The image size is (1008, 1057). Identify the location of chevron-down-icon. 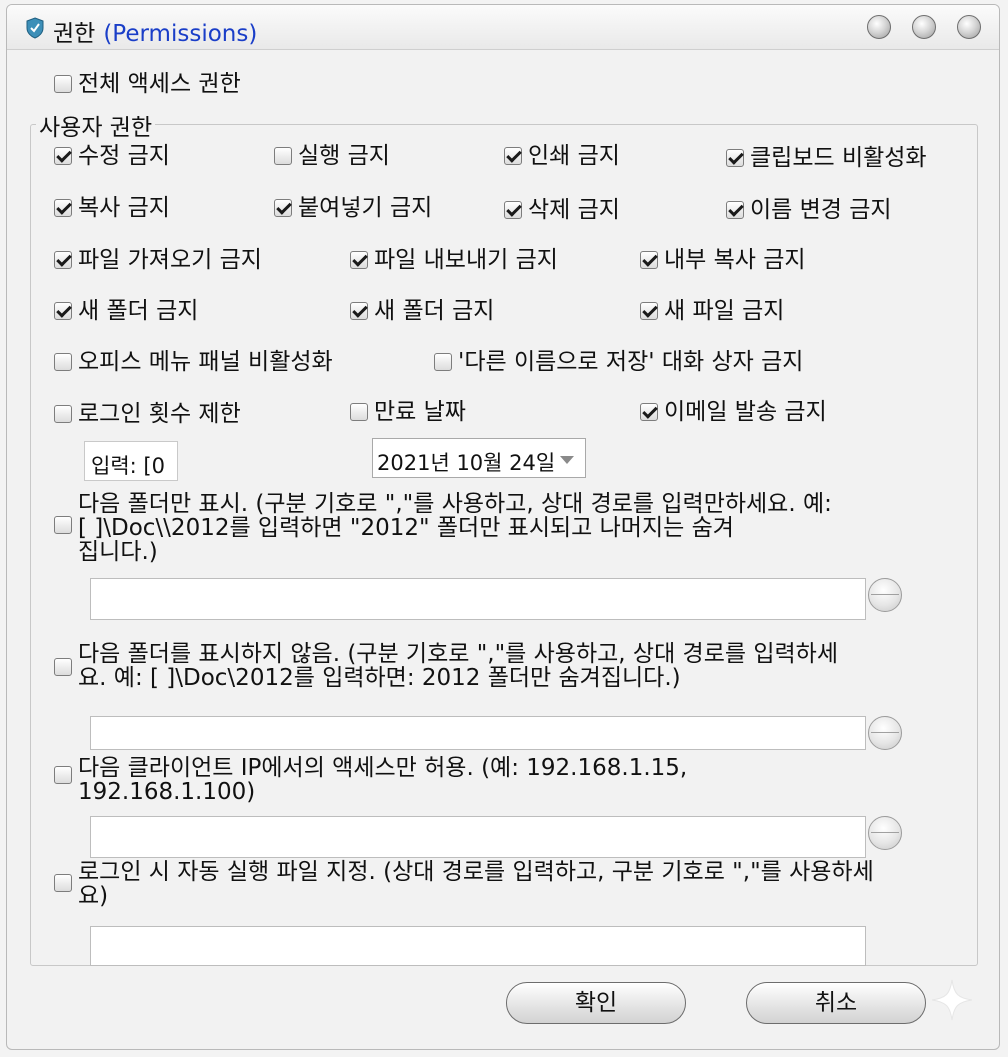
(567, 460).